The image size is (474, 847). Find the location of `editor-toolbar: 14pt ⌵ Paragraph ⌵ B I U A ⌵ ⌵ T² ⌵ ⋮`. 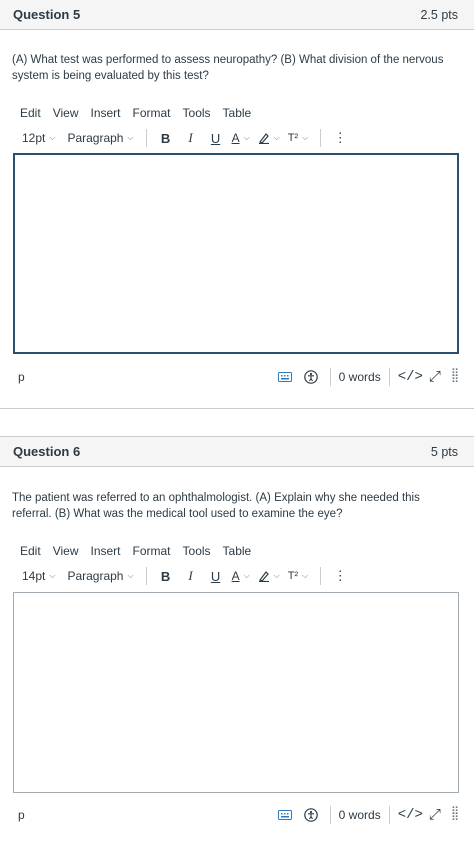

editor-toolbar: 14pt ⌵ Paragraph ⌵ B I U A ⌵ ⌵ T² ⌵ ⋮ is located at coordinates (189, 576).